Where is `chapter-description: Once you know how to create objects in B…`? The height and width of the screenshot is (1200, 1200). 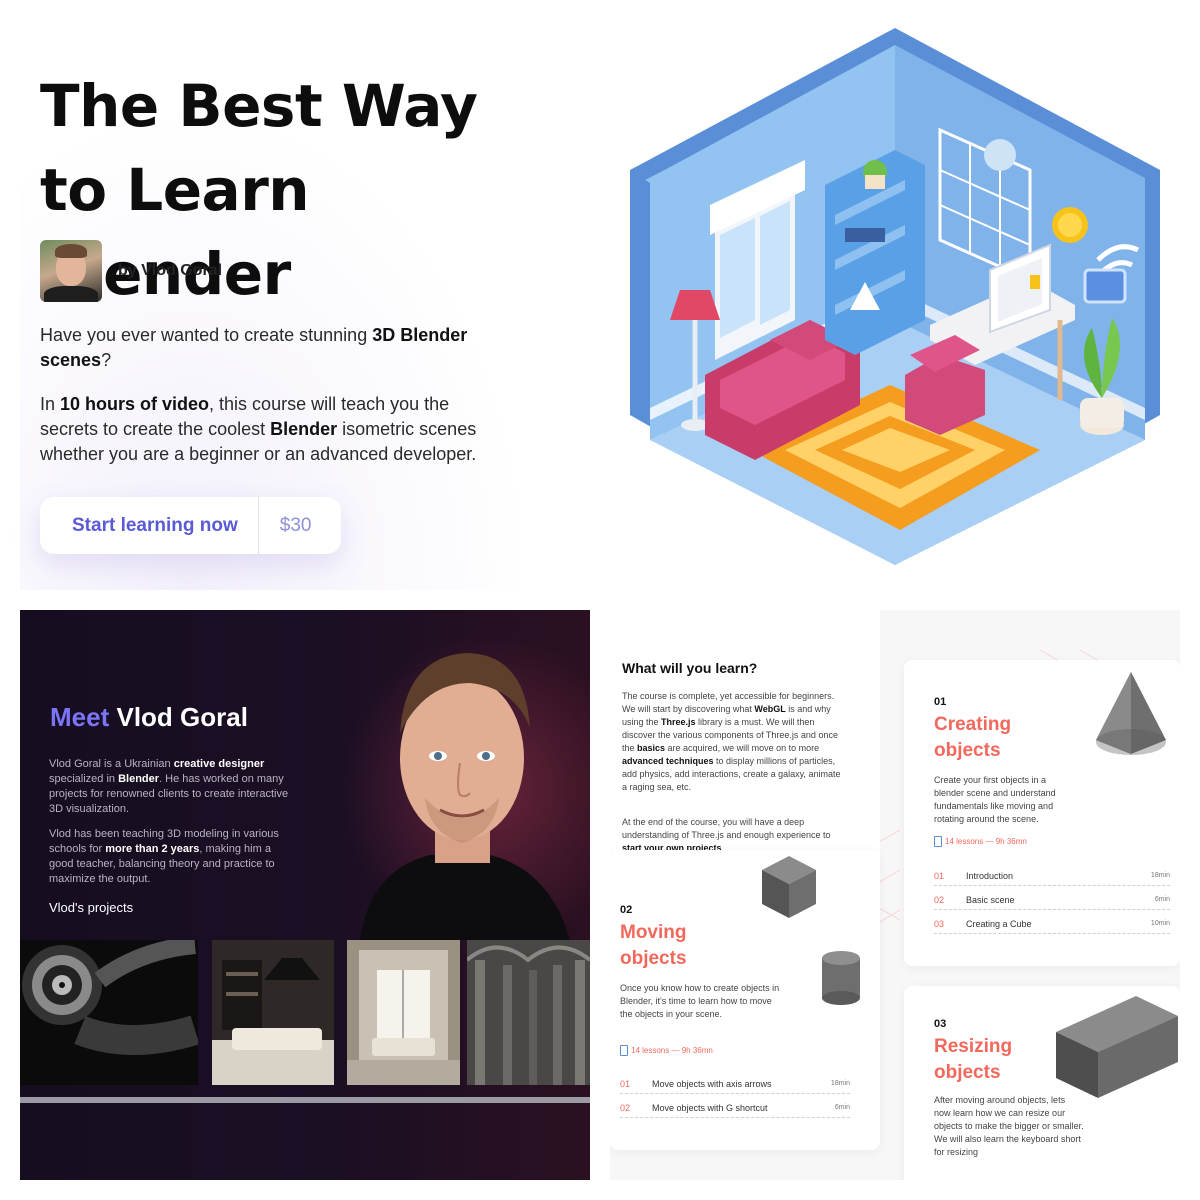 chapter-description: Once you know how to create objects in B… is located at coordinates (700, 1001).